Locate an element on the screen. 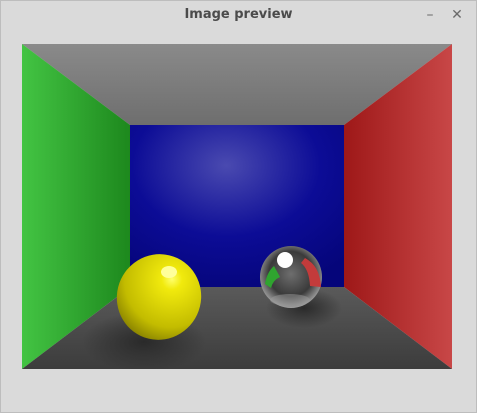 The width and height of the screenshot is (477, 413). minimize-icon: – is located at coordinates (430, 15).